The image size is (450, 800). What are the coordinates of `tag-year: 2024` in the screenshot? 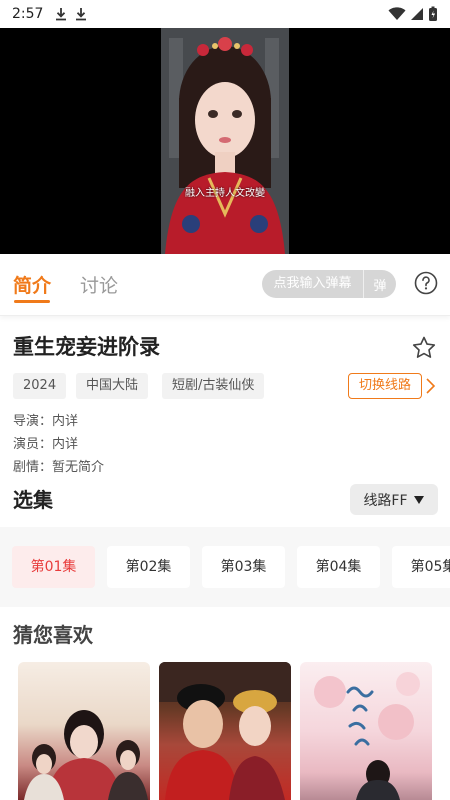 It's located at (40, 386).